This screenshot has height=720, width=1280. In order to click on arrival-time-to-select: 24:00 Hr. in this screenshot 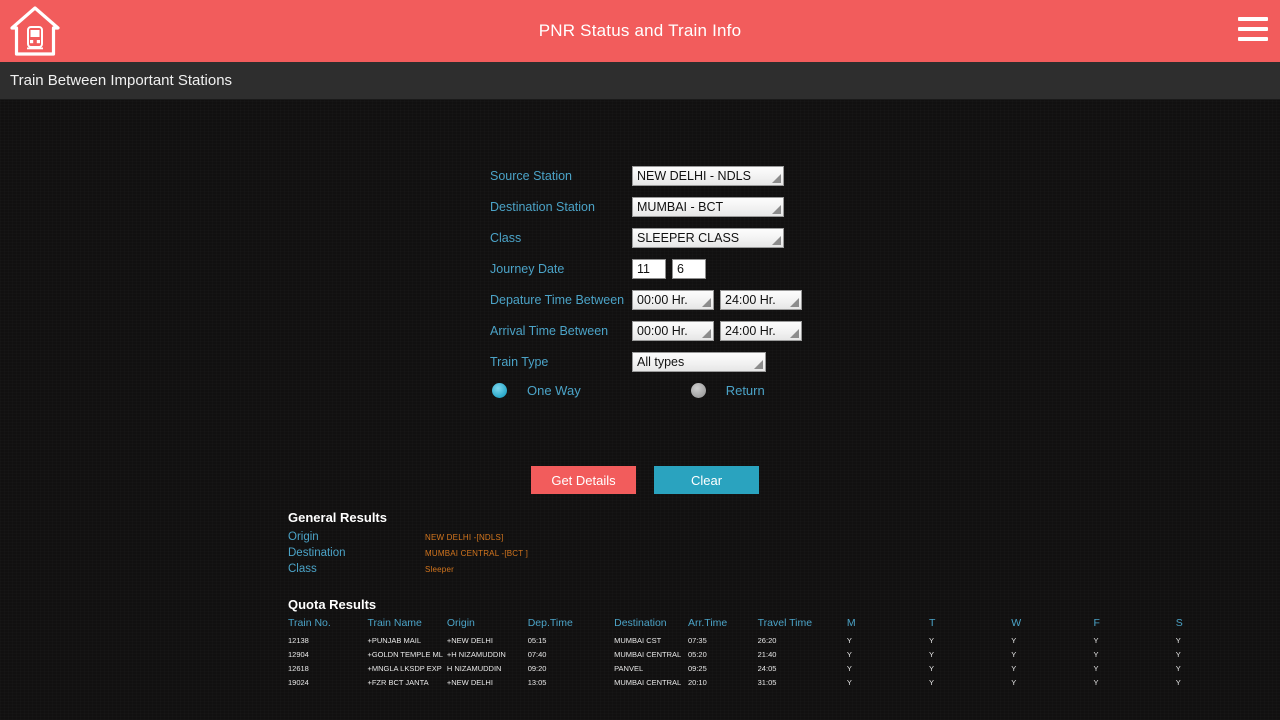, I will do `click(761, 331)`.